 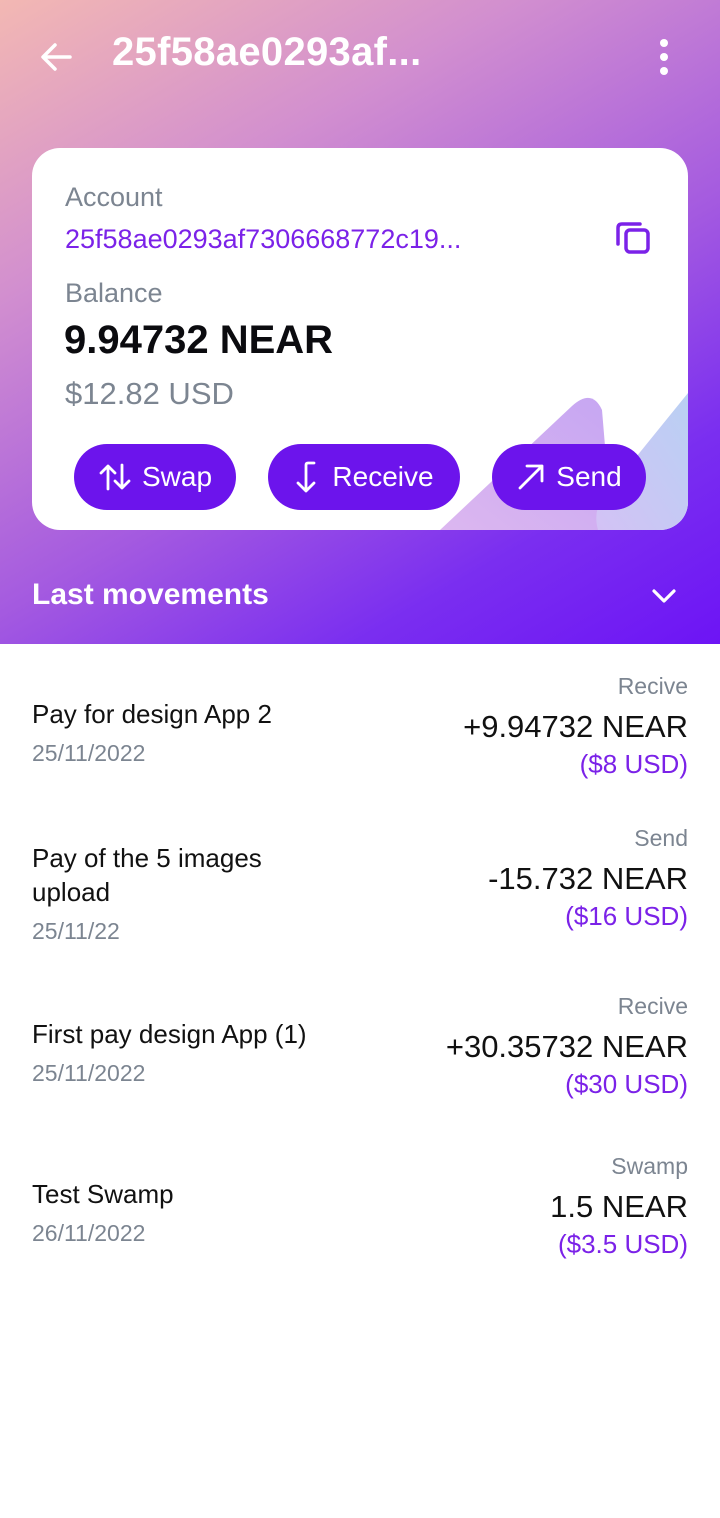 What do you see at coordinates (76, 931) in the screenshot?
I see `movement-date: 25/11/22` at bounding box center [76, 931].